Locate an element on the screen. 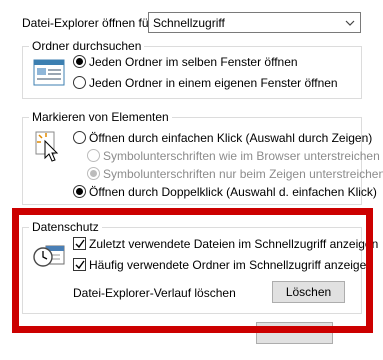 The image size is (383, 360). folder-window-icon is located at coordinates (49, 72).